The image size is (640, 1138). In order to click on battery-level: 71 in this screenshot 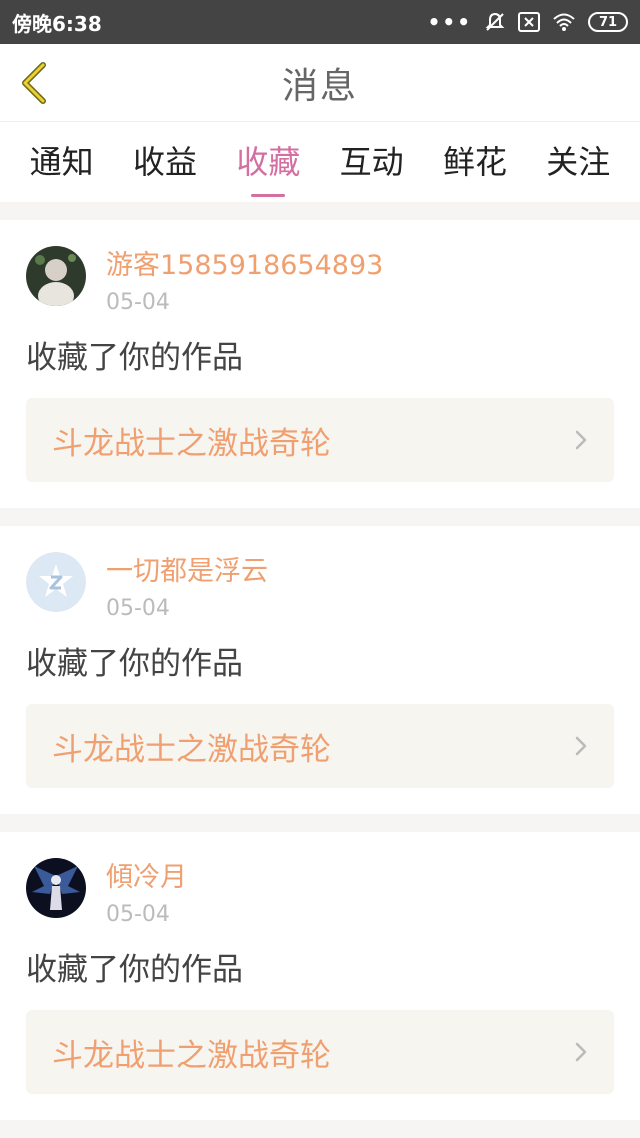, I will do `click(608, 22)`.